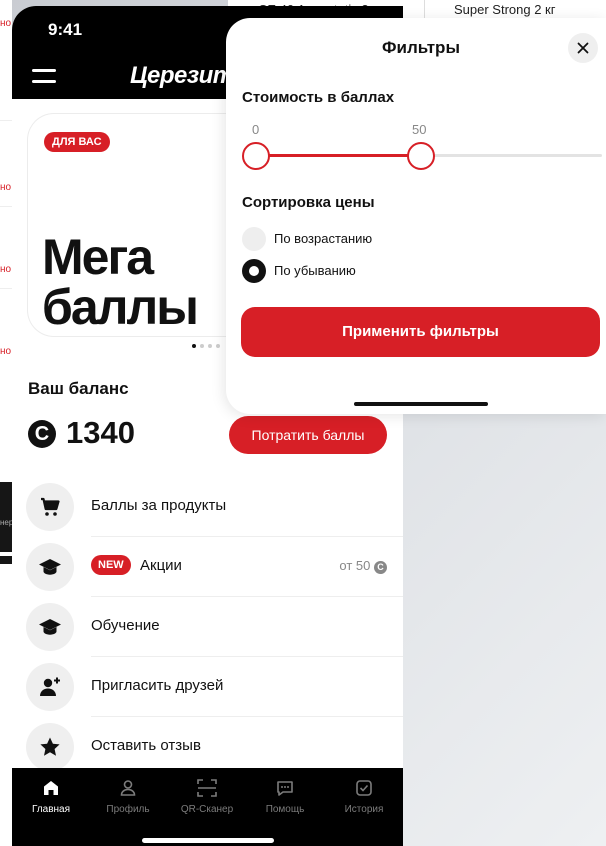 Image resolution: width=606 pixels, height=846 pixels. I want to click on tab-label: История, so click(364, 809).